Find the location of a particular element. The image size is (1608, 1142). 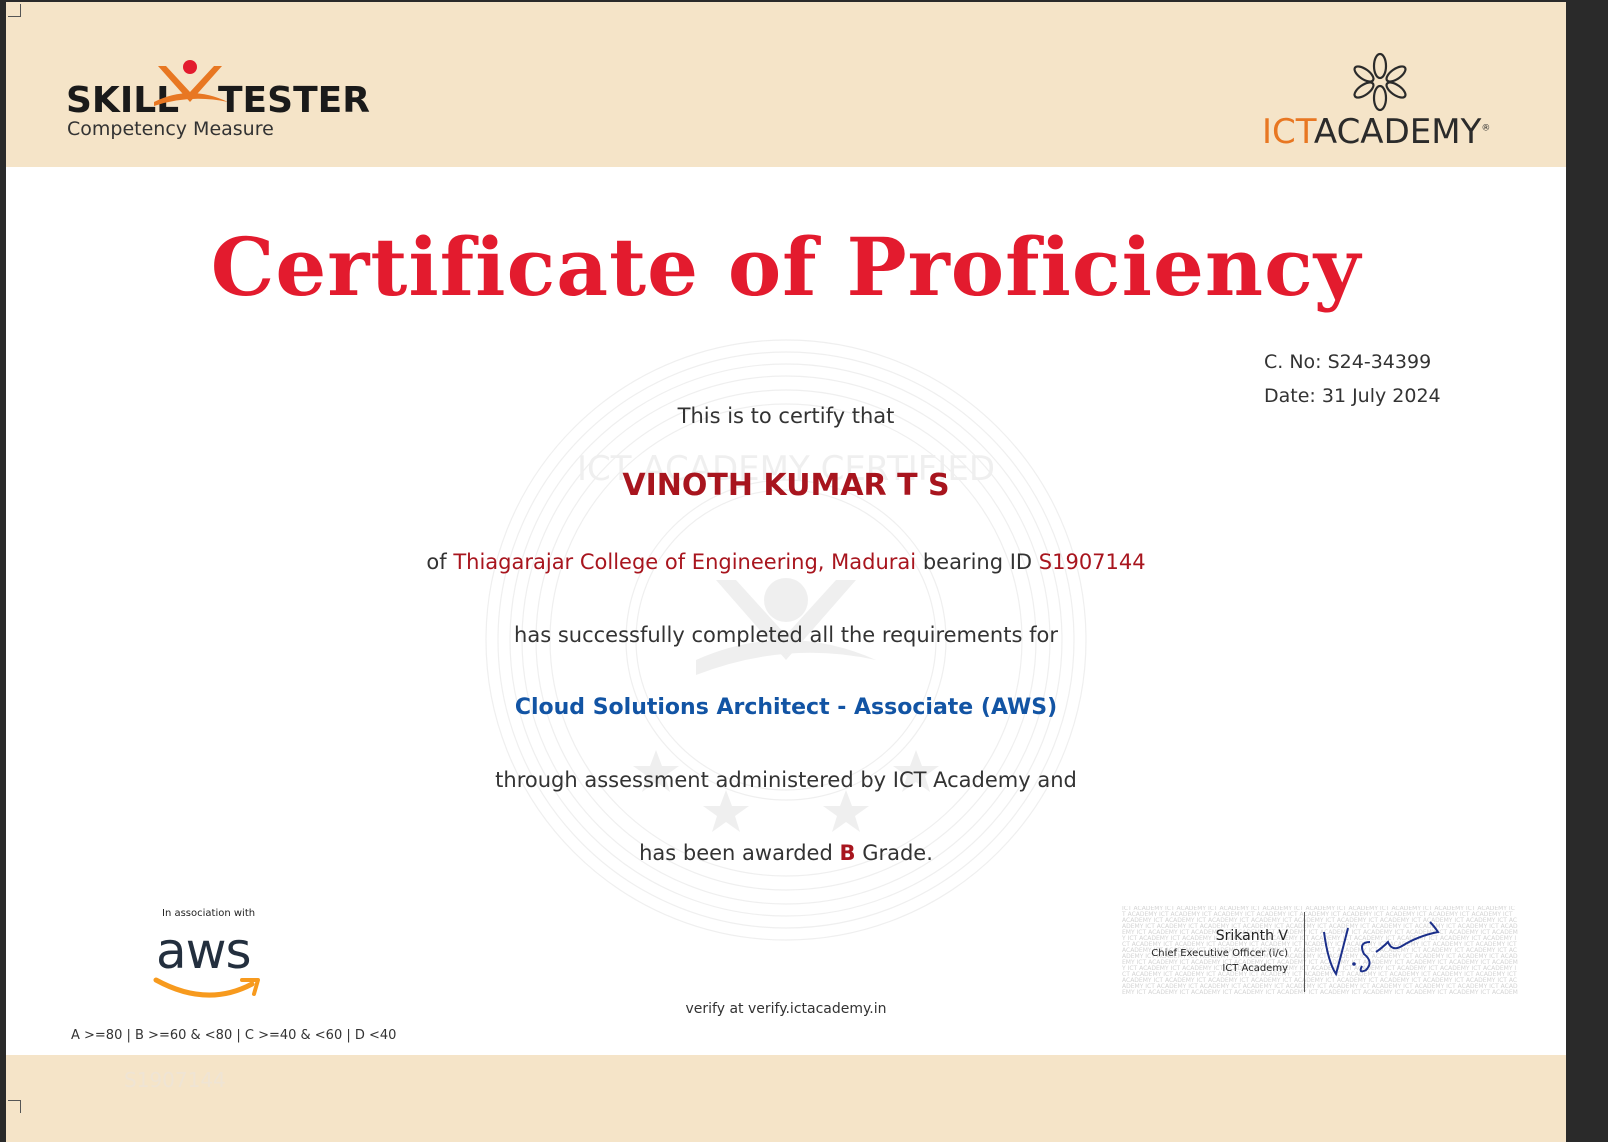

certificate-meta: C. No: S24-34399 Date: 31 July 2024 is located at coordinates (1352, 379).